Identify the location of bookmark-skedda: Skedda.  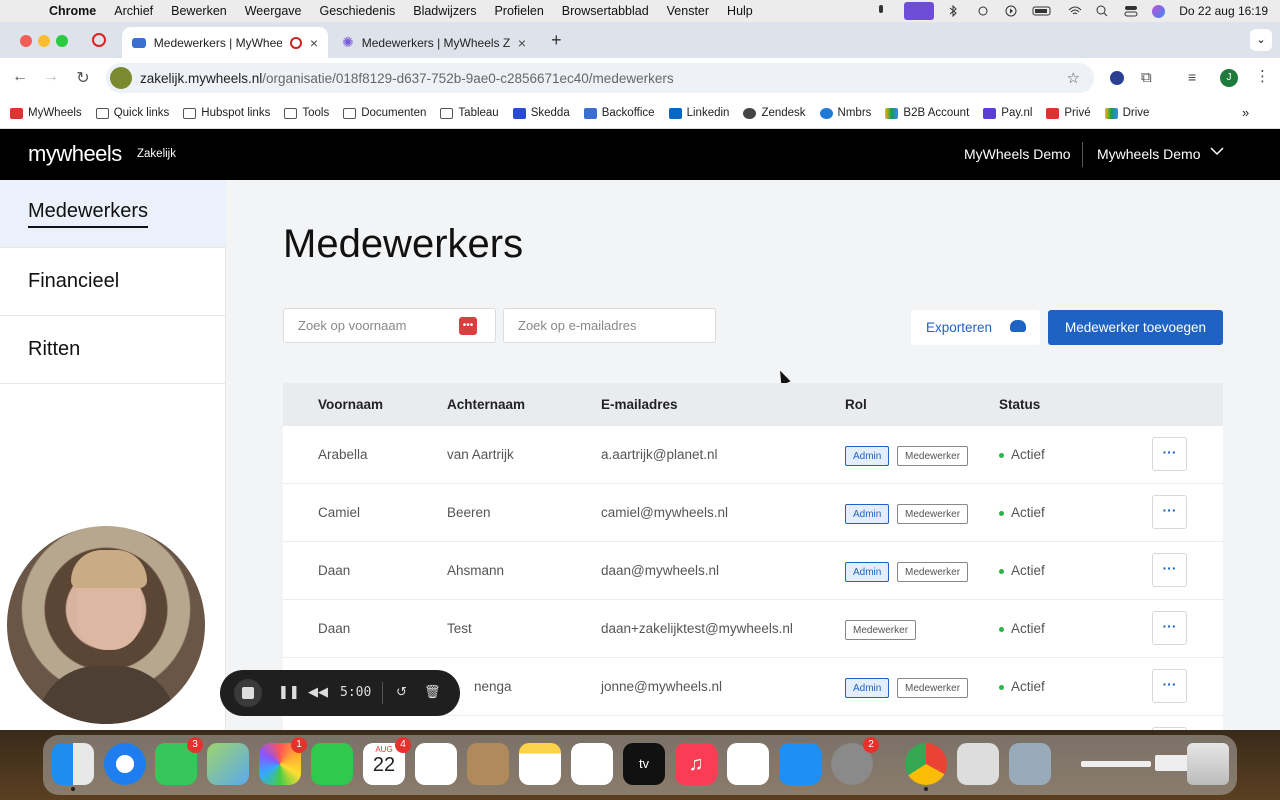
(541, 113).